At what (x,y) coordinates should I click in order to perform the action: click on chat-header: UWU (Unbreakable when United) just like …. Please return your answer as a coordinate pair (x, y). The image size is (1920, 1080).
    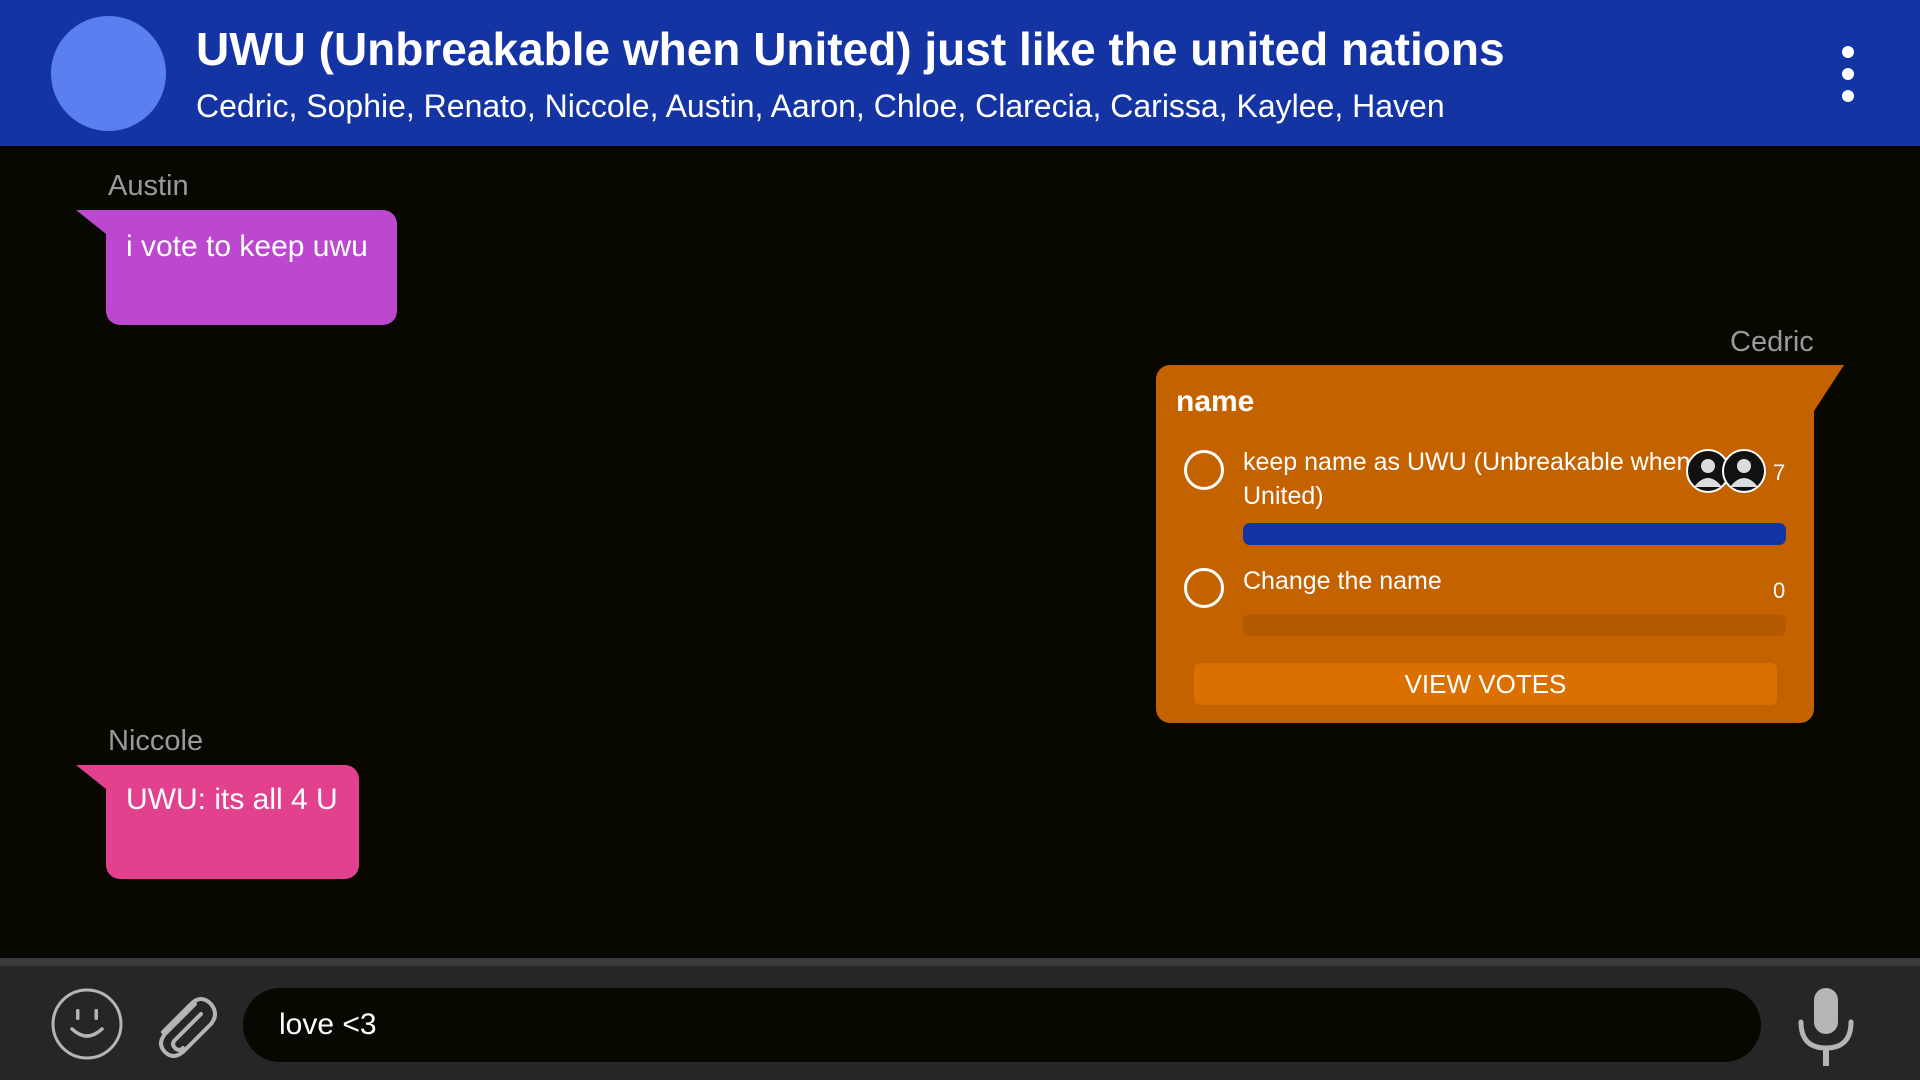
    Looking at the image, I should click on (960, 73).